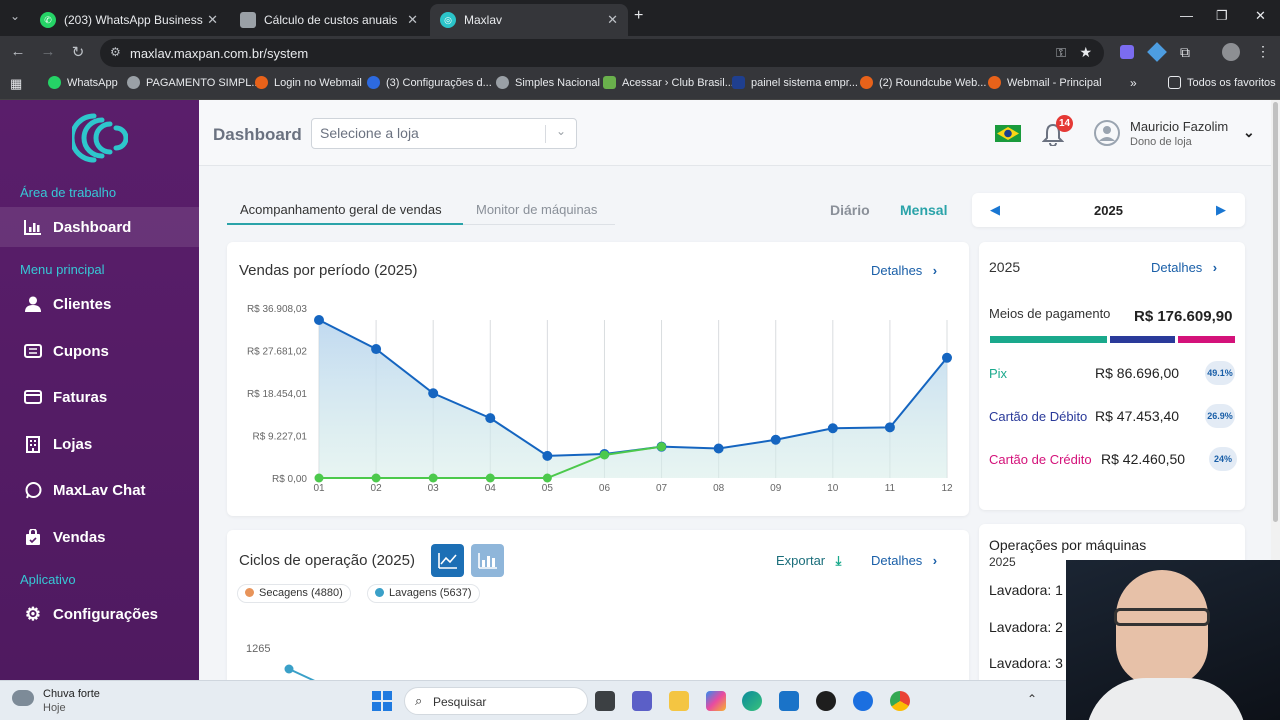 The image size is (1280, 720). Describe the element at coordinates (99, 397) in the screenshot. I see `sidebar-item-faturas: Faturas` at that location.